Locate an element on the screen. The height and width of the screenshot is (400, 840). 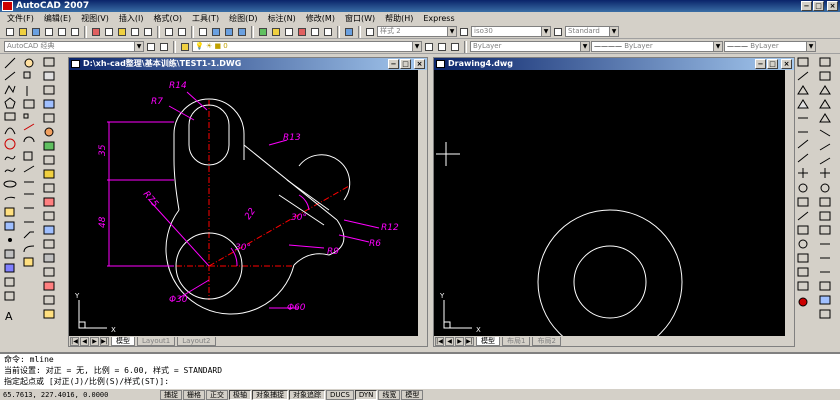
publish-icon is located at coordinates (75, 32).